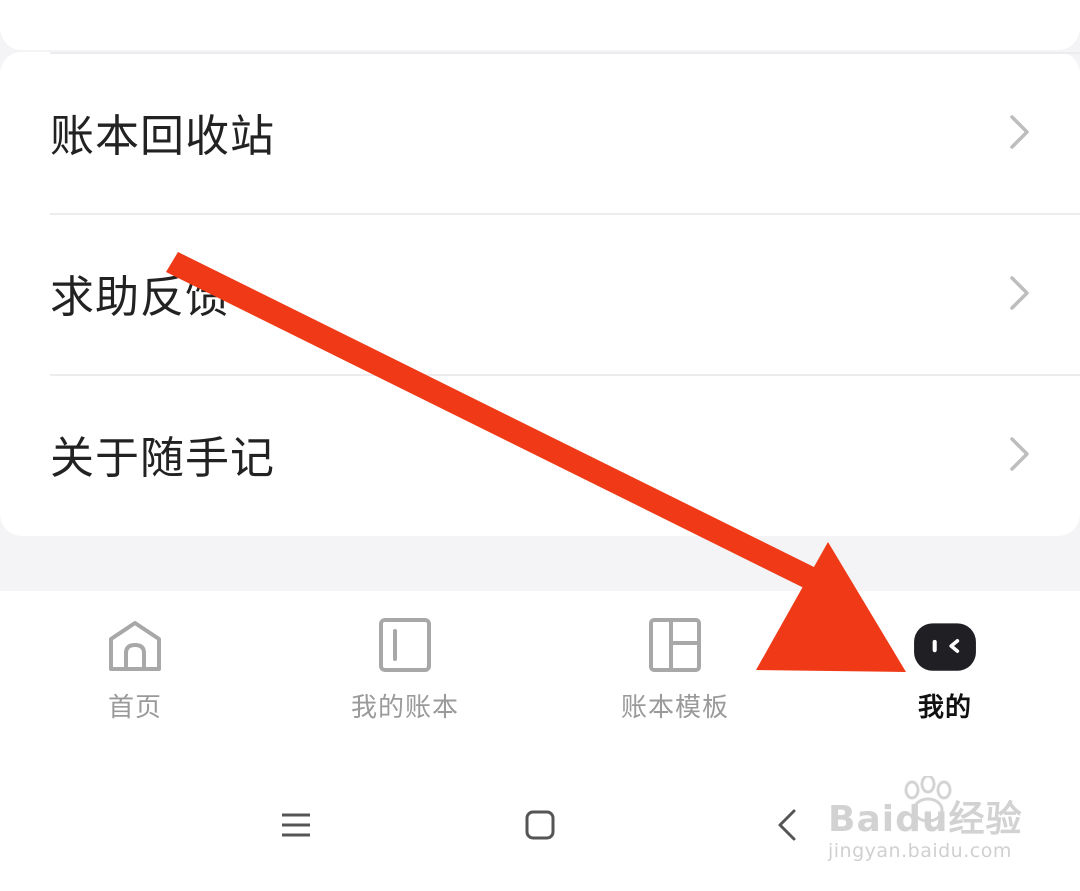  I want to click on tab-label: 账本模板, so click(674, 708).